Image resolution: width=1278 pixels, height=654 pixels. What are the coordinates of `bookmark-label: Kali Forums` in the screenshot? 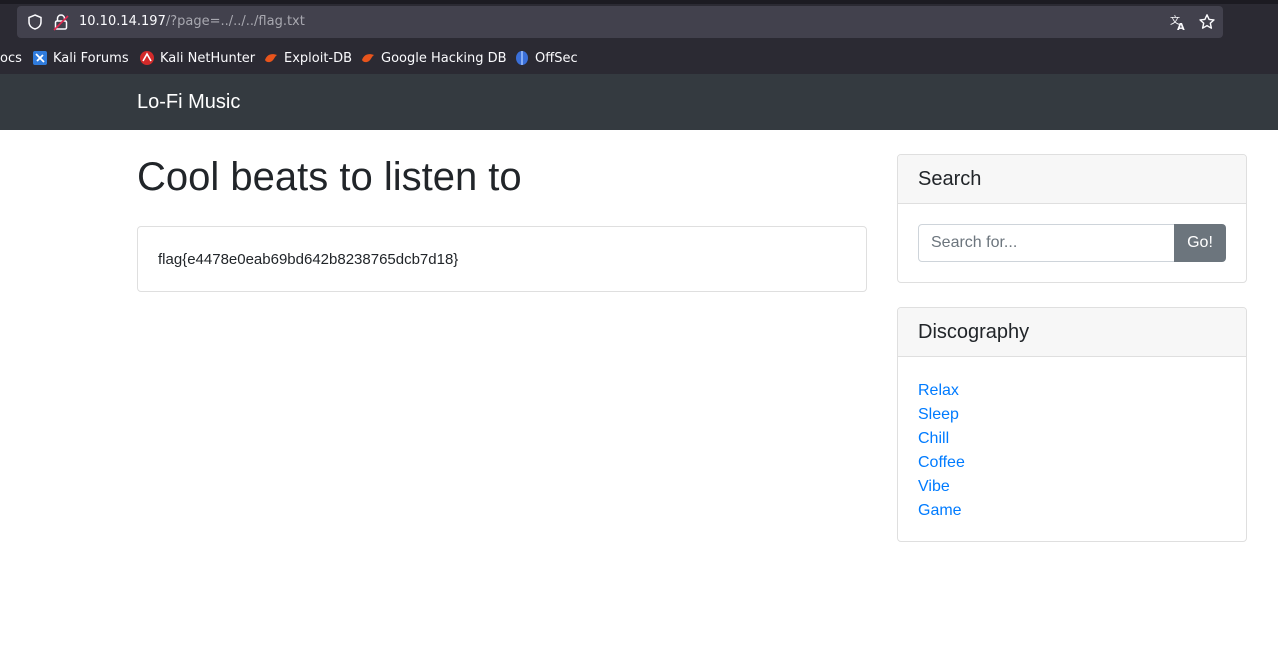 It's located at (91, 58).